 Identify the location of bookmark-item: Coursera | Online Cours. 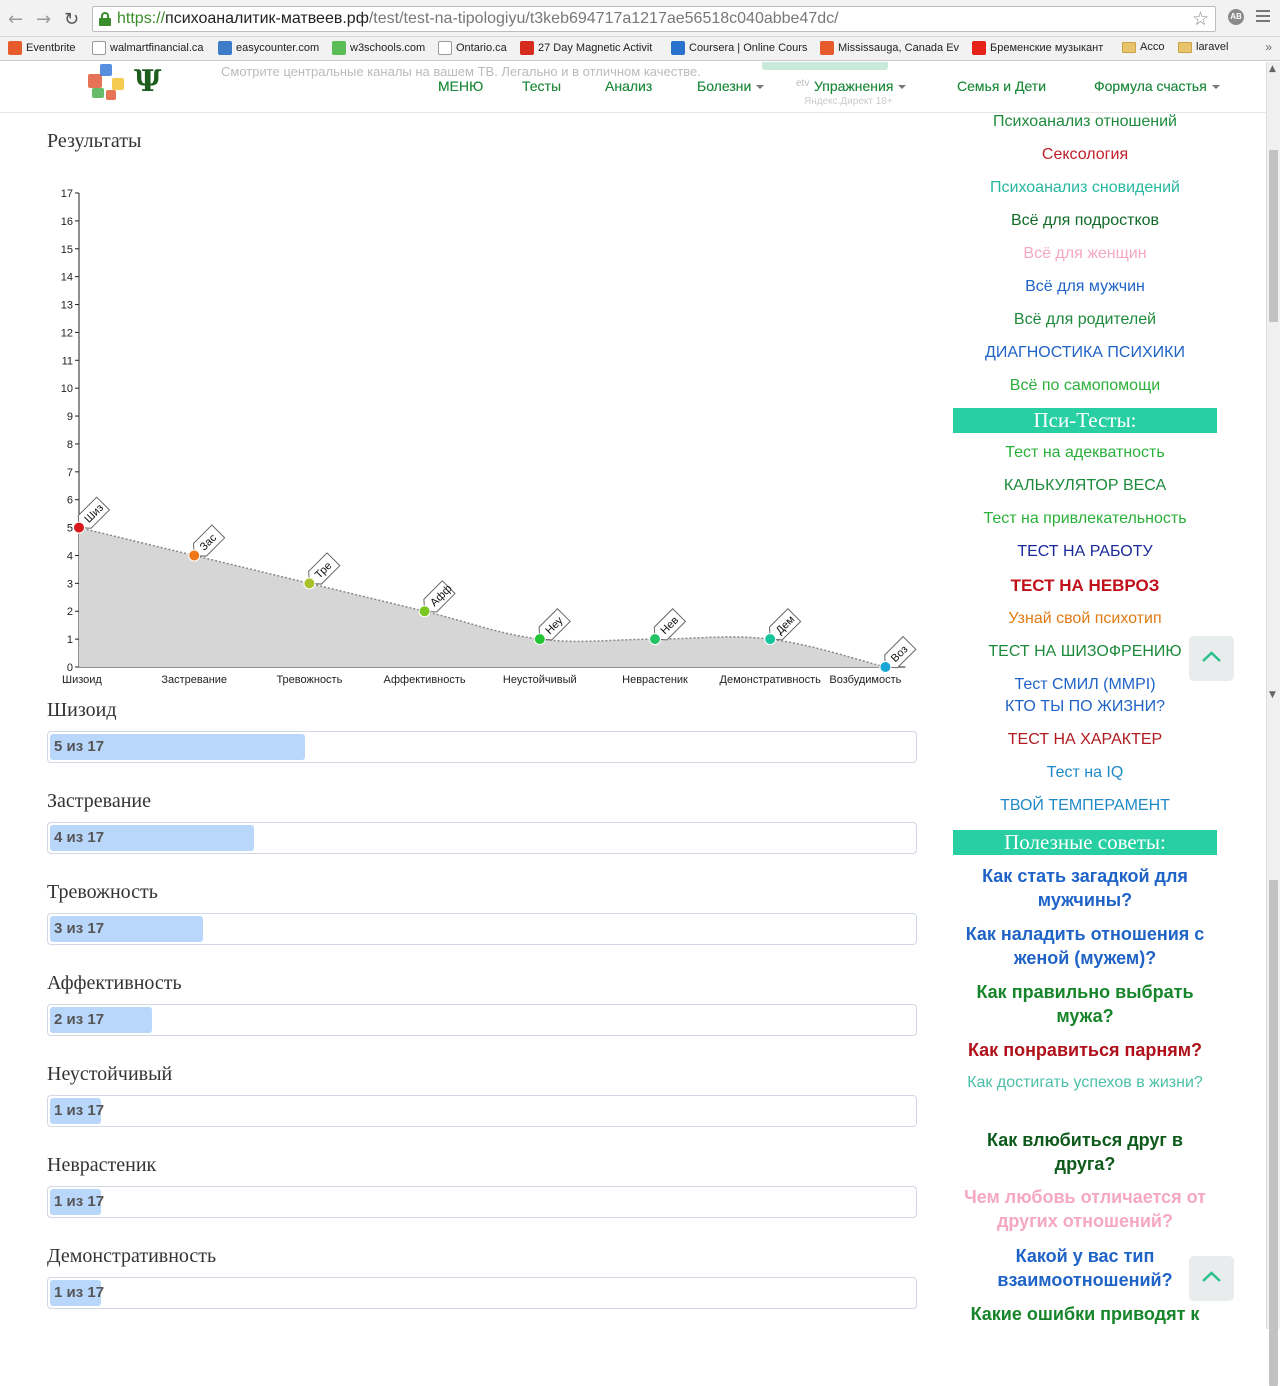
(739, 48).